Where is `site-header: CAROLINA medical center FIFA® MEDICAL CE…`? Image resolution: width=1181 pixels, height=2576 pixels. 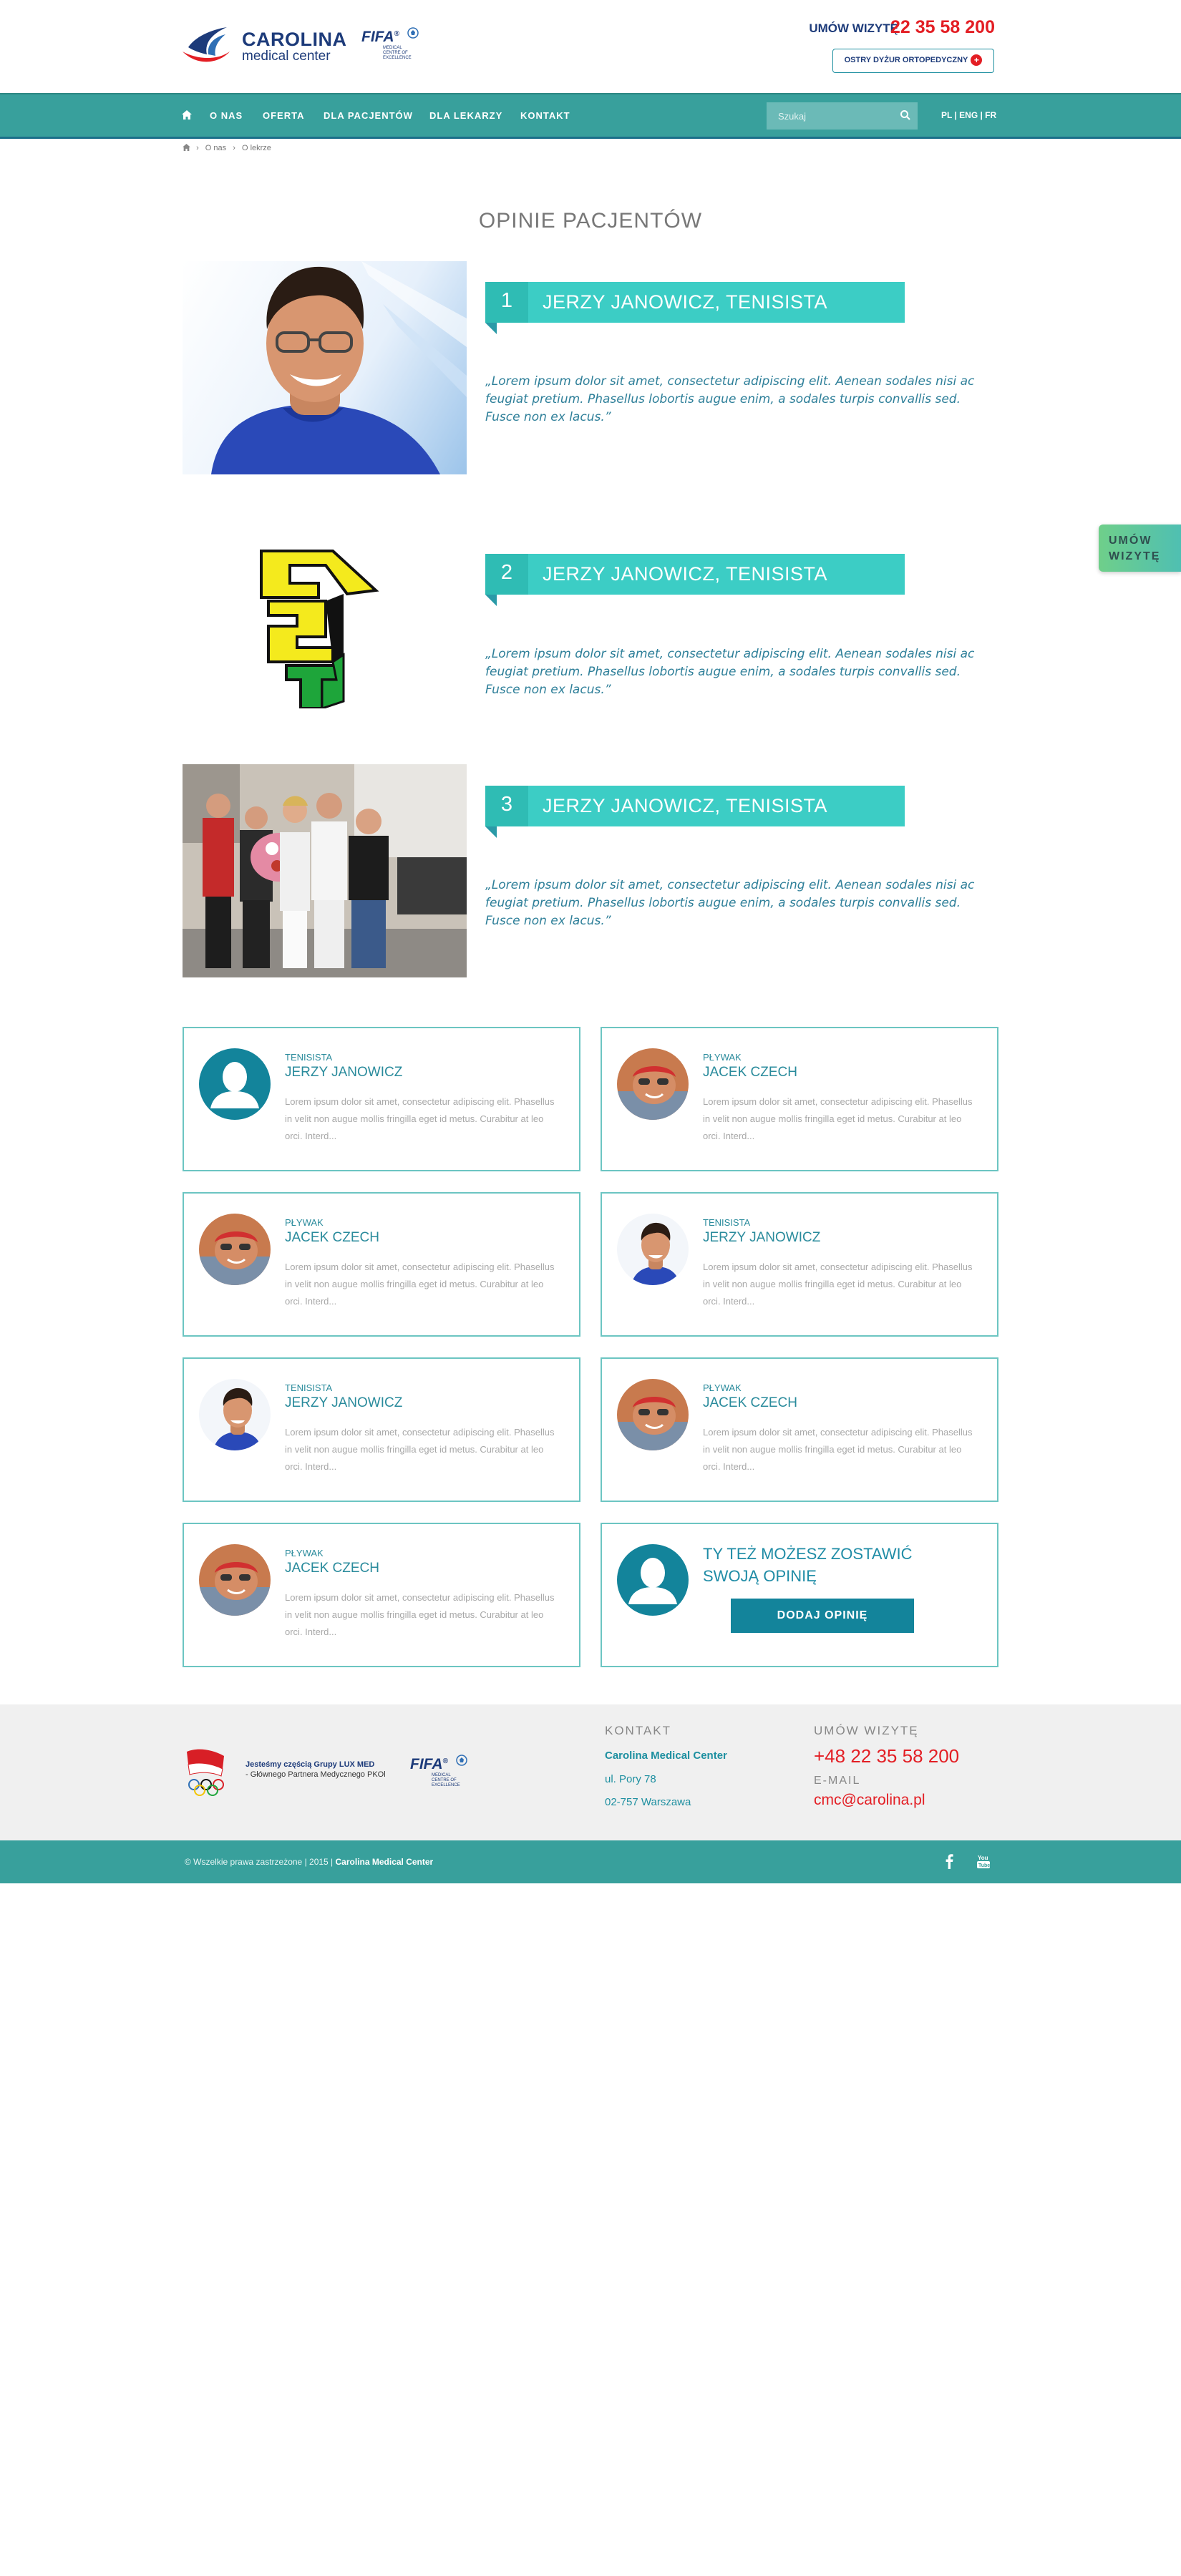 site-header: CAROLINA medical center FIFA® MEDICAL CE… is located at coordinates (590, 46).